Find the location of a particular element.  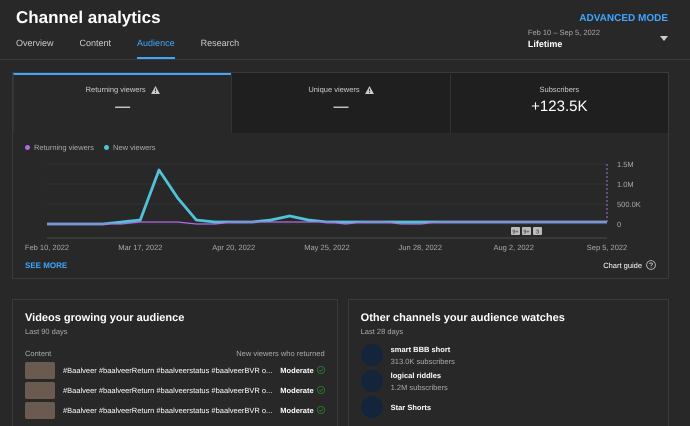

panel-title: Other channels your audience watches is located at coordinates (463, 318).